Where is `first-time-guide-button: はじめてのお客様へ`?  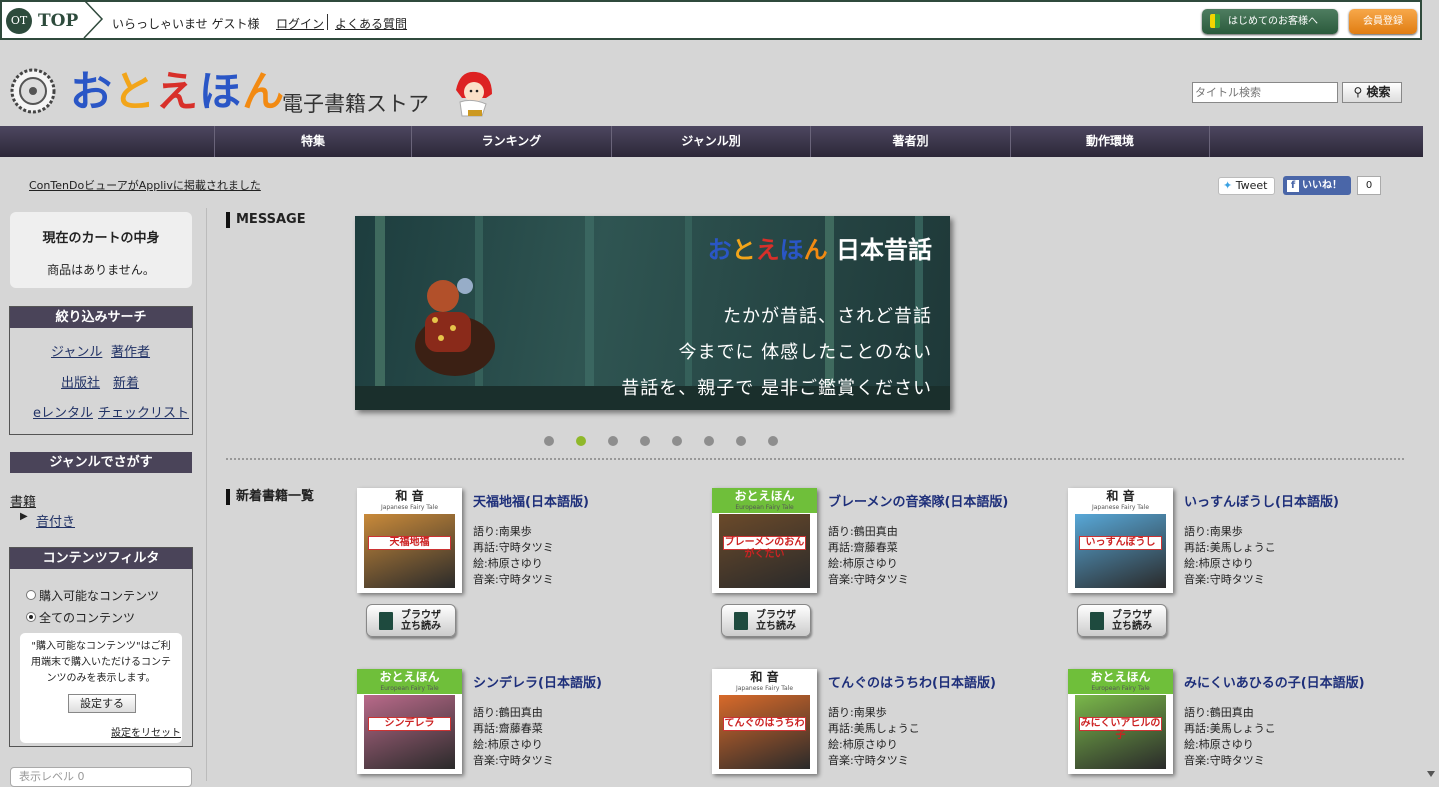
first-time-guide-button: はじめてのお客様へ is located at coordinates (1270, 21).